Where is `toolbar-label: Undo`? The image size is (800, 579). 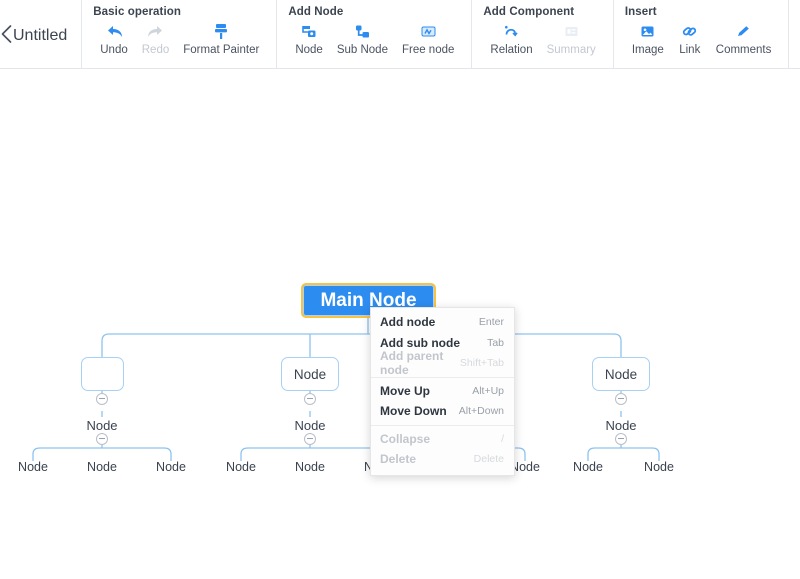
toolbar-label: Undo is located at coordinates (114, 50).